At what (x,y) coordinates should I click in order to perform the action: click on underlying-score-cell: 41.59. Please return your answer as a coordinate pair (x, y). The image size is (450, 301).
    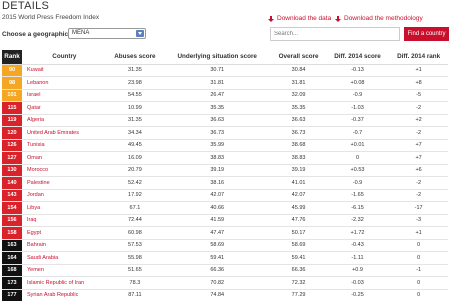
    Looking at the image, I should click on (217, 220).